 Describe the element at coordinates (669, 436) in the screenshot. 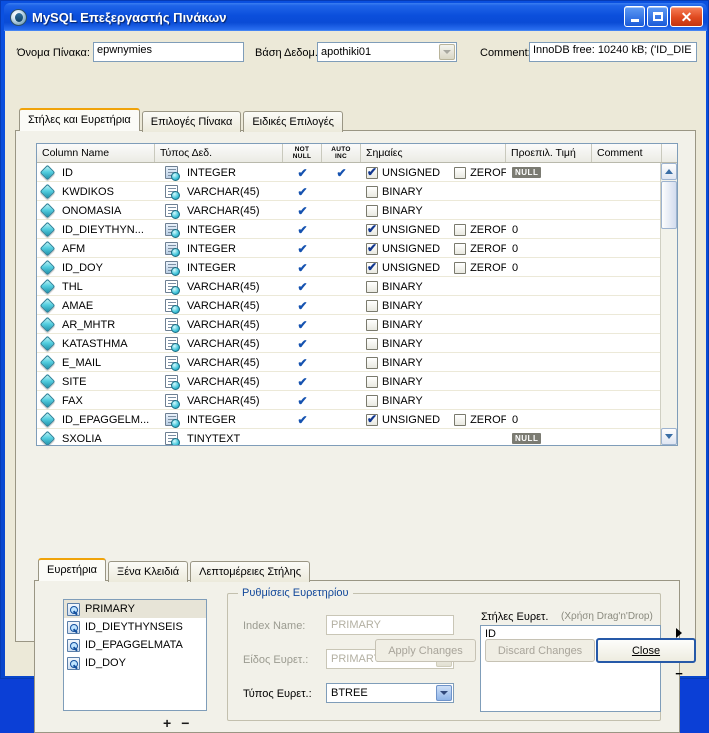

I see `scroll-down-button` at that location.